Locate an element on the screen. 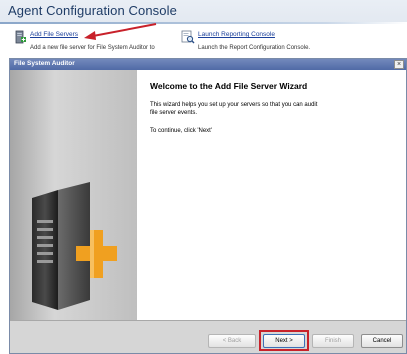 Image resolution: width=407 pixels, height=354 pixels. wizard-title-bar: File System Auditor × is located at coordinates (208, 64).